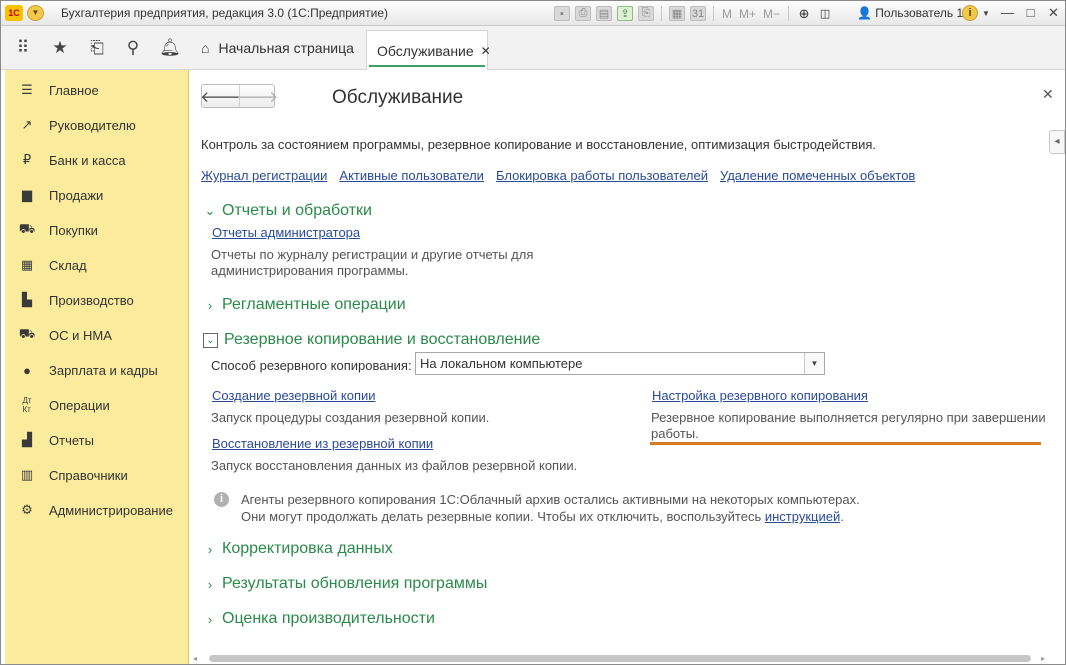  I want to click on sidebar-item-operations: Дт Кт Операции, so click(64, 405).